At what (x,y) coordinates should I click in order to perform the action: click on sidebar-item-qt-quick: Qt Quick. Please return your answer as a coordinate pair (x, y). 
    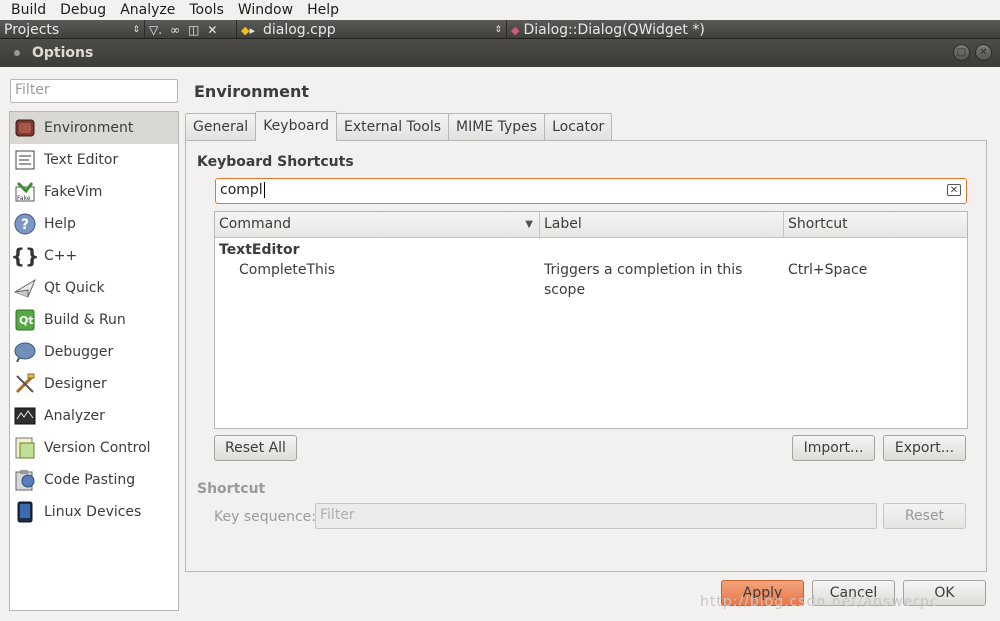
    Looking at the image, I should click on (94, 288).